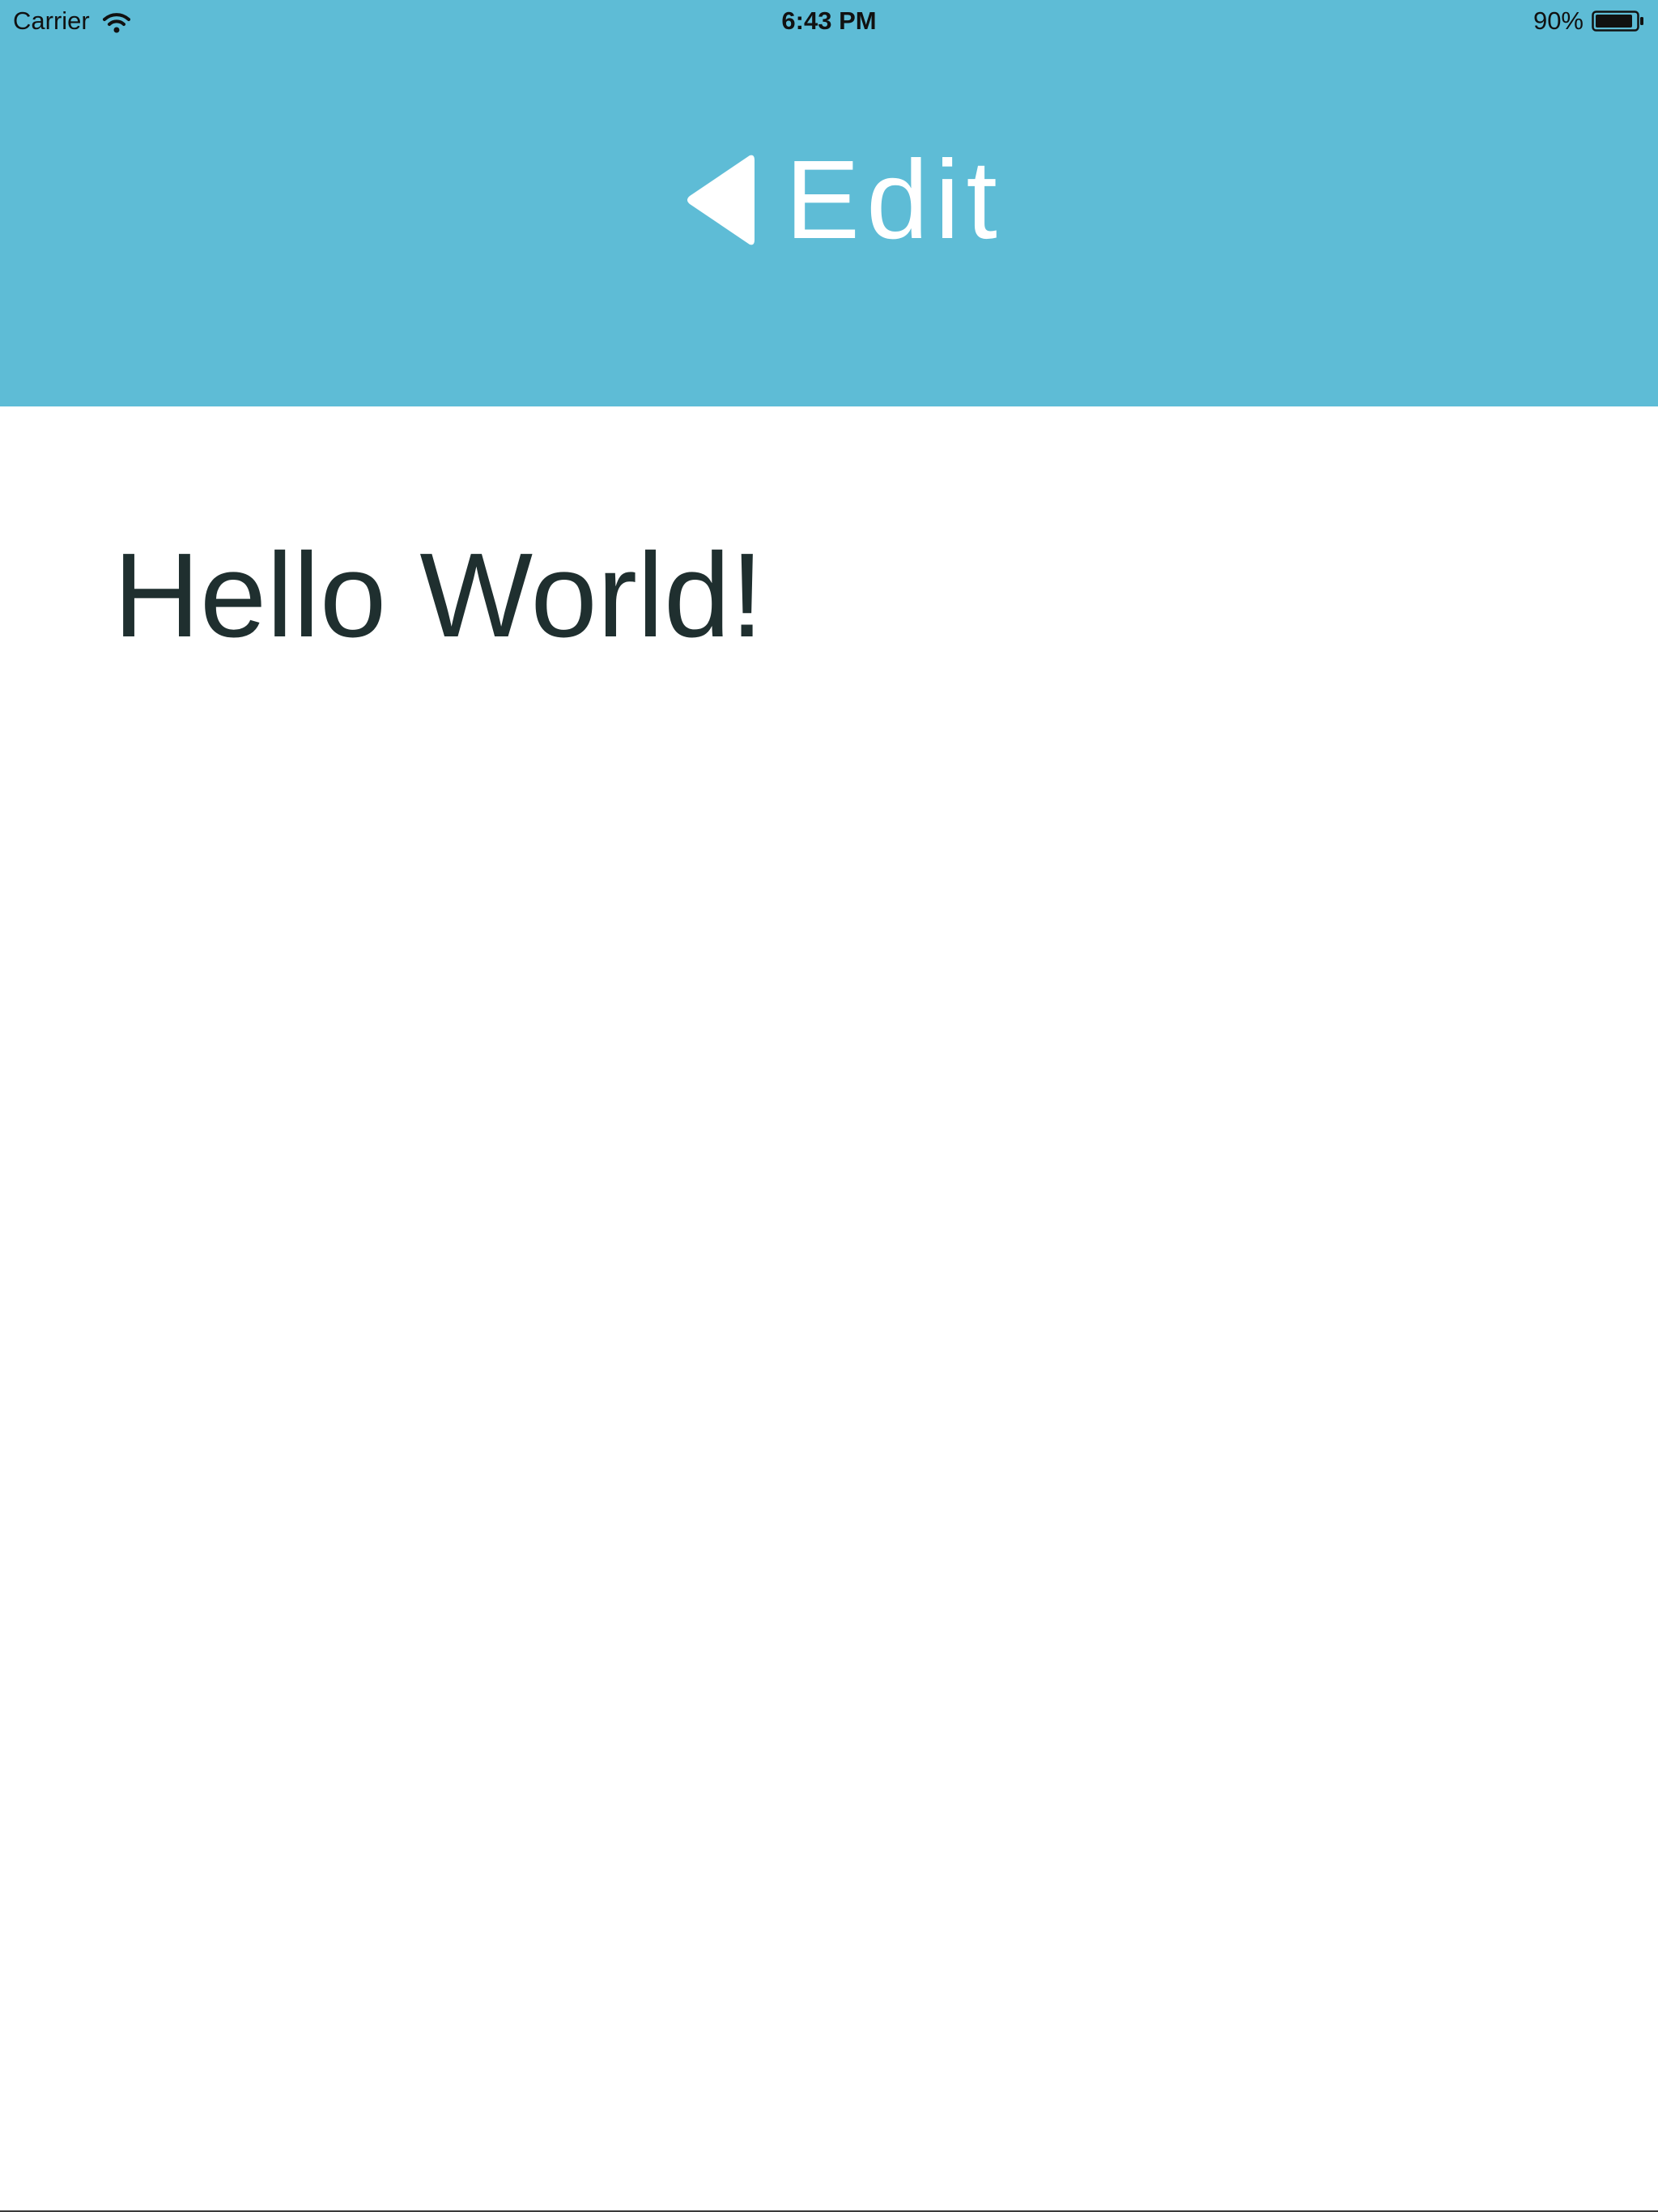  I want to click on greeting-heading: Hello World!, so click(438, 595).